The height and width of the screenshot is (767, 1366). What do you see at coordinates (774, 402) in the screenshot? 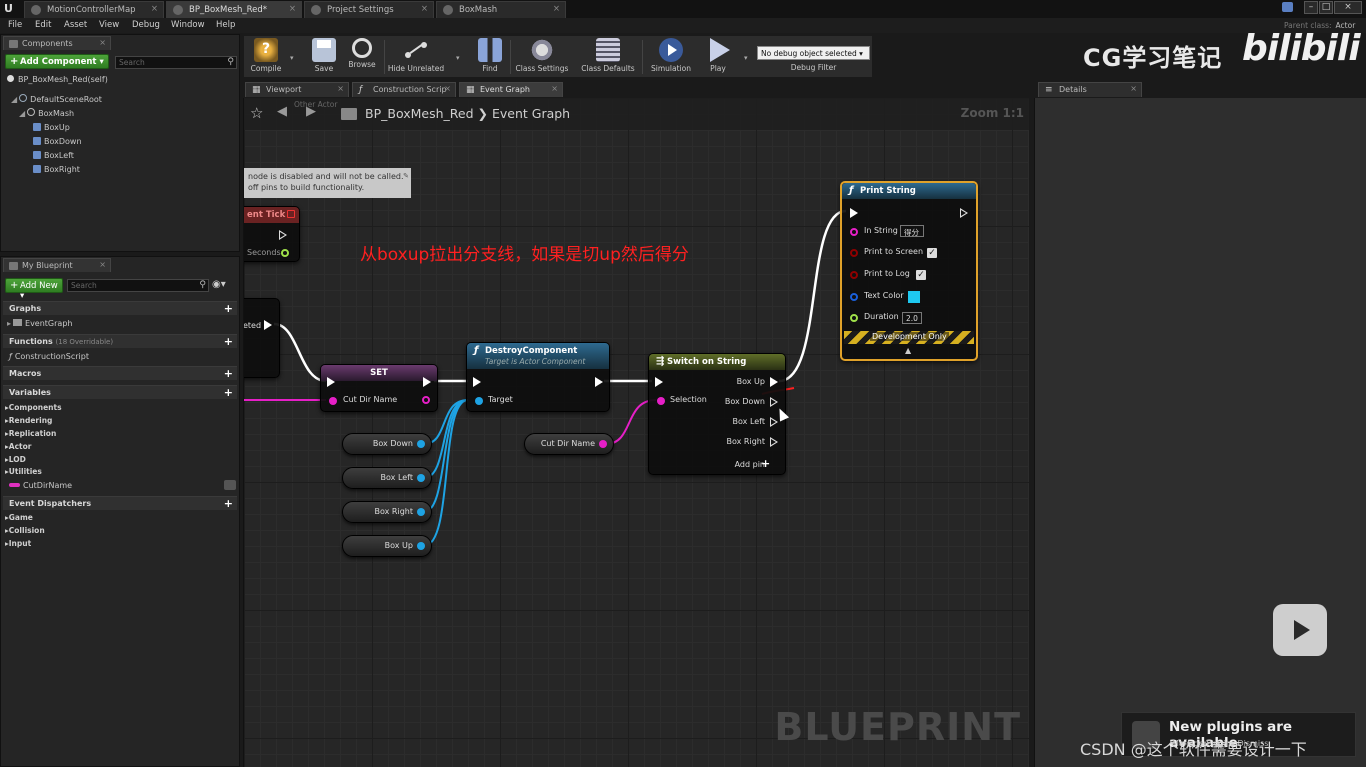
I see `box-down-exec-pin` at bounding box center [774, 402].